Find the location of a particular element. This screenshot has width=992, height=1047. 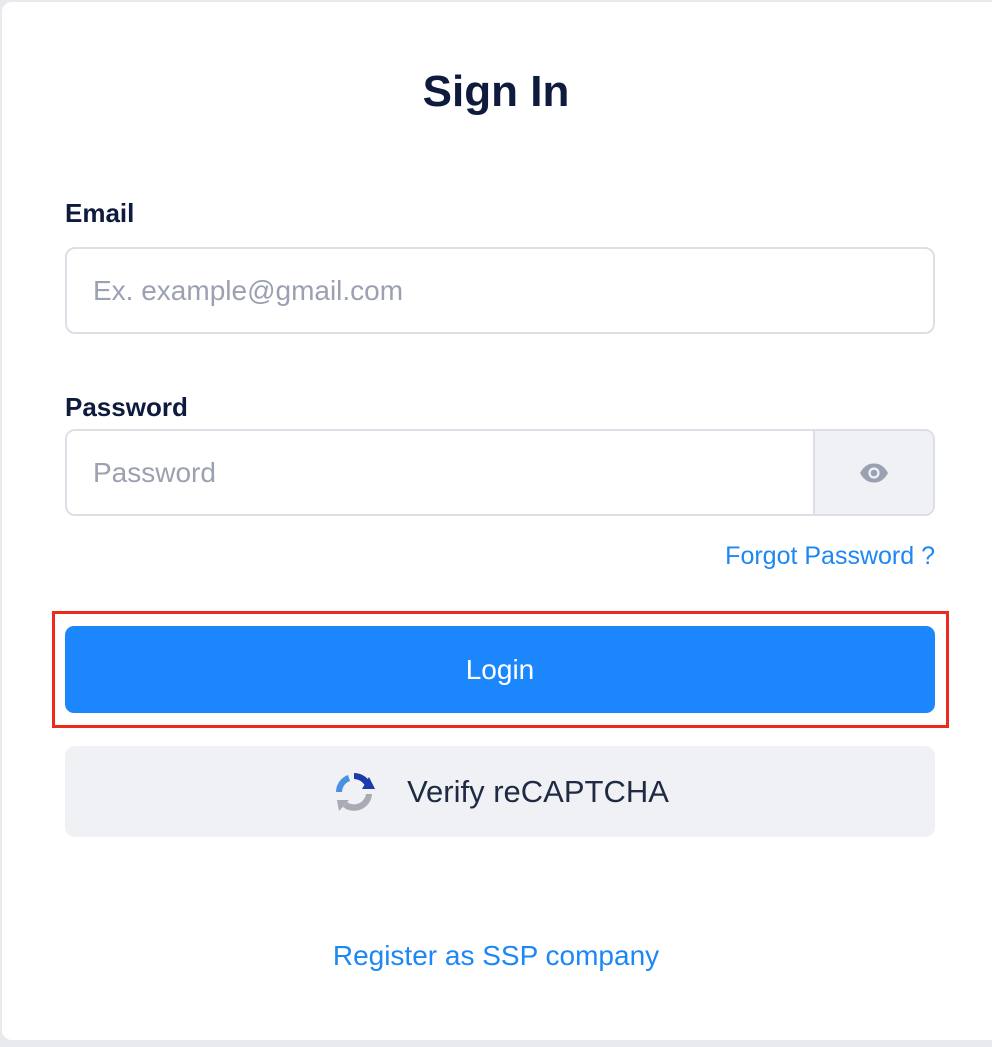

recaptcha-icon is located at coordinates (356, 791).